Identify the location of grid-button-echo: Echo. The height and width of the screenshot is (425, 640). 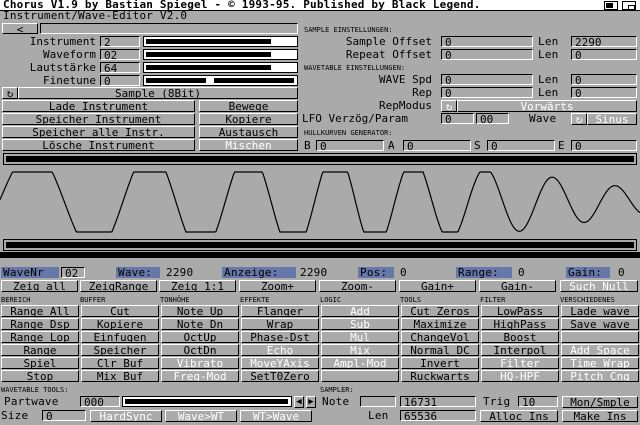
(280, 350).